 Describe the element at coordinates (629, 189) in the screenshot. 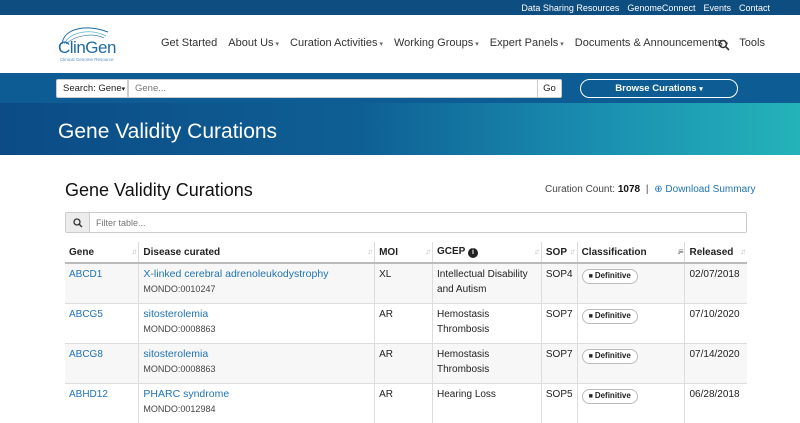

I see `curation-count-value: 1078` at that location.